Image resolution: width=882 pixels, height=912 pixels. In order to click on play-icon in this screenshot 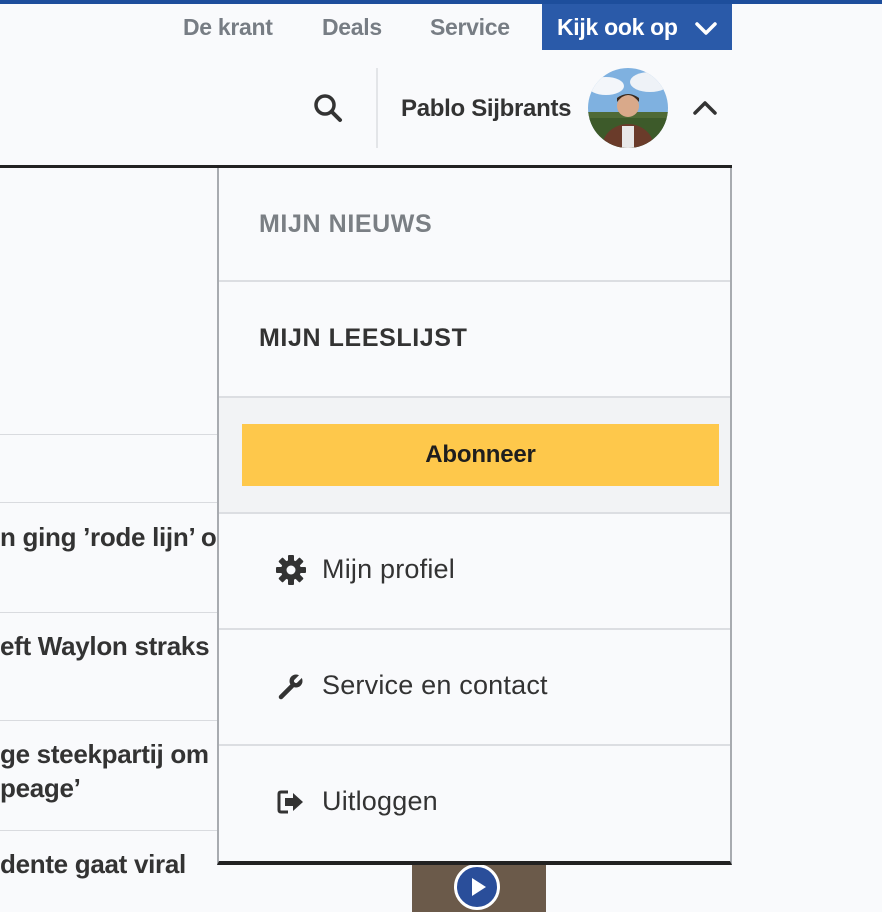, I will do `click(479, 887)`.